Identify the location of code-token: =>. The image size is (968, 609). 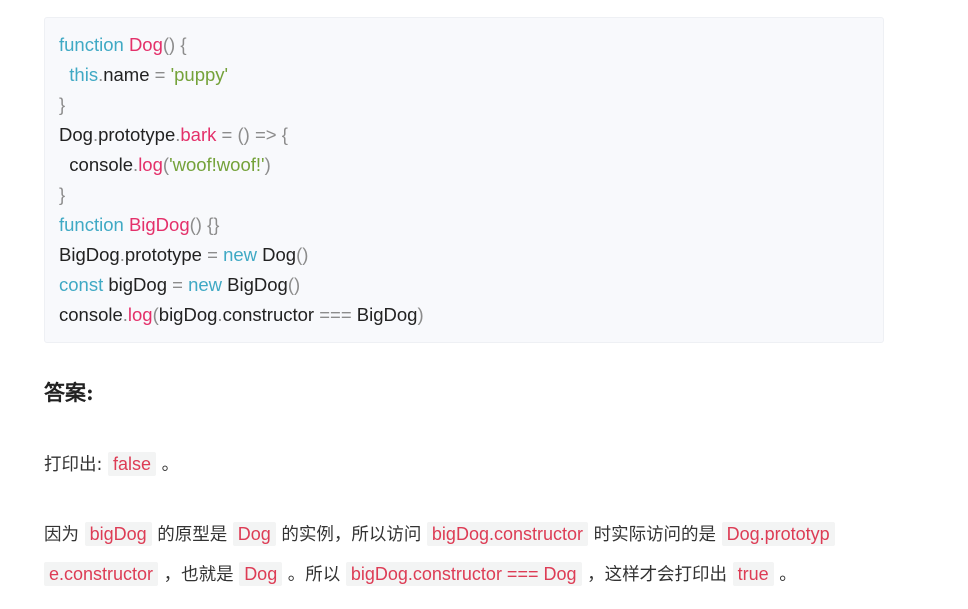
(265, 134).